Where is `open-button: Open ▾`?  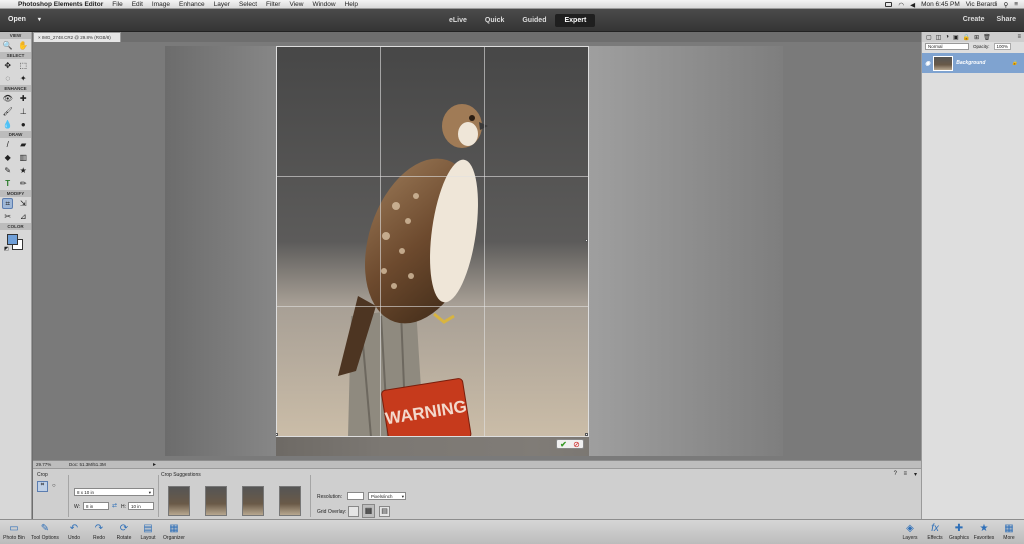 open-button: Open ▾ is located at coordinates (24, 19).